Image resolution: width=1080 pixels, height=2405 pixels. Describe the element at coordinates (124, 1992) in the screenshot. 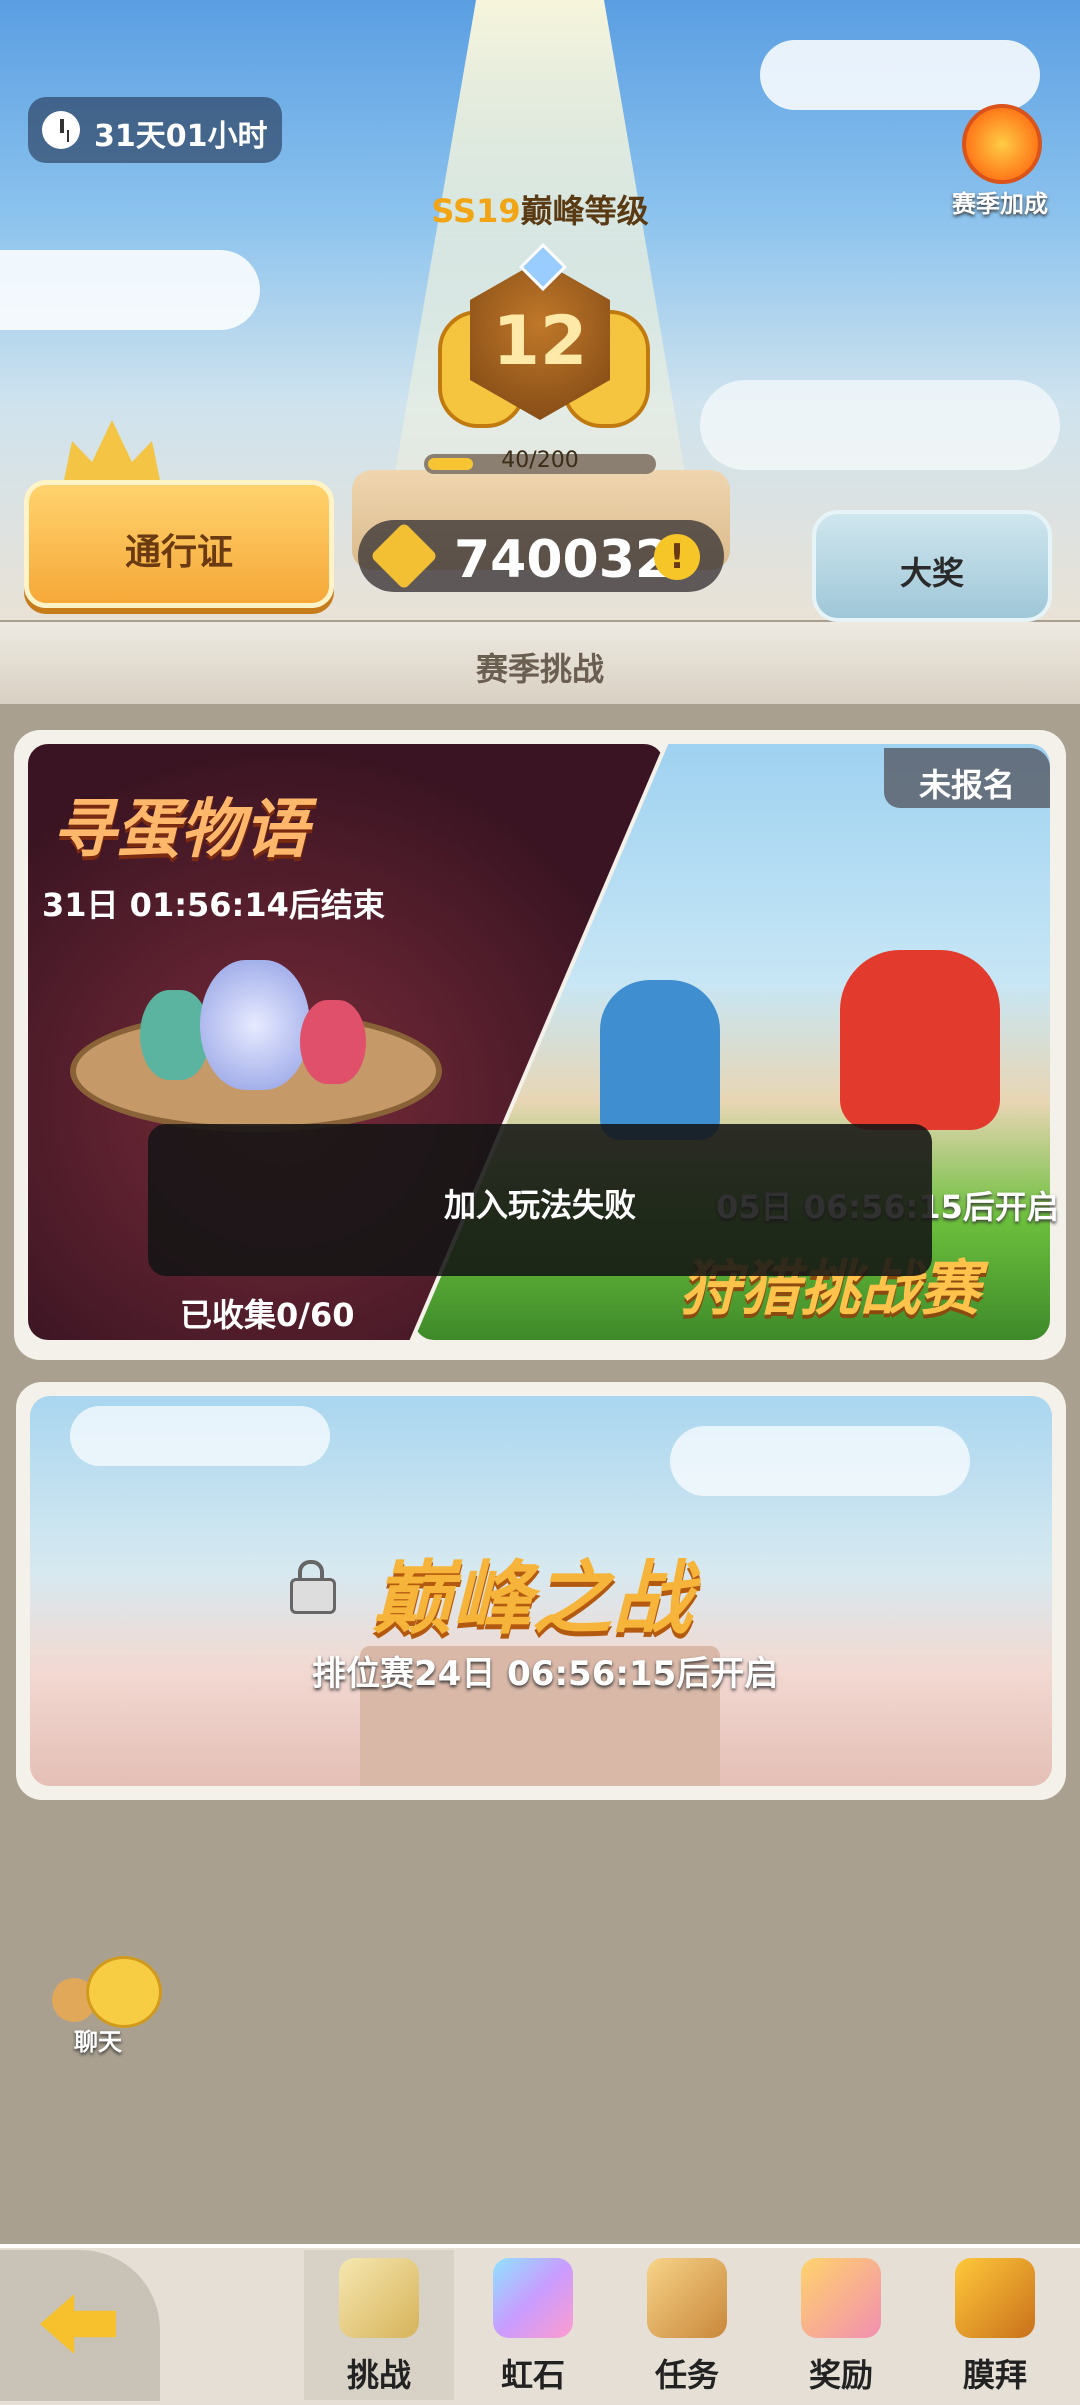

I see `smiley-chat-icon` at that location.